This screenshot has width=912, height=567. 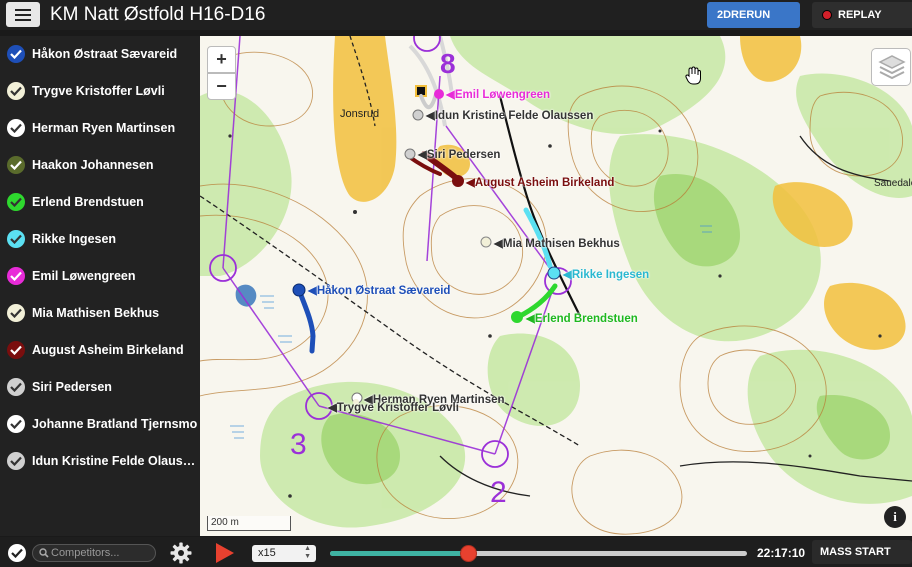 I want to click on competitor-name: Siri Pedersen, so click(x=72, y=387).